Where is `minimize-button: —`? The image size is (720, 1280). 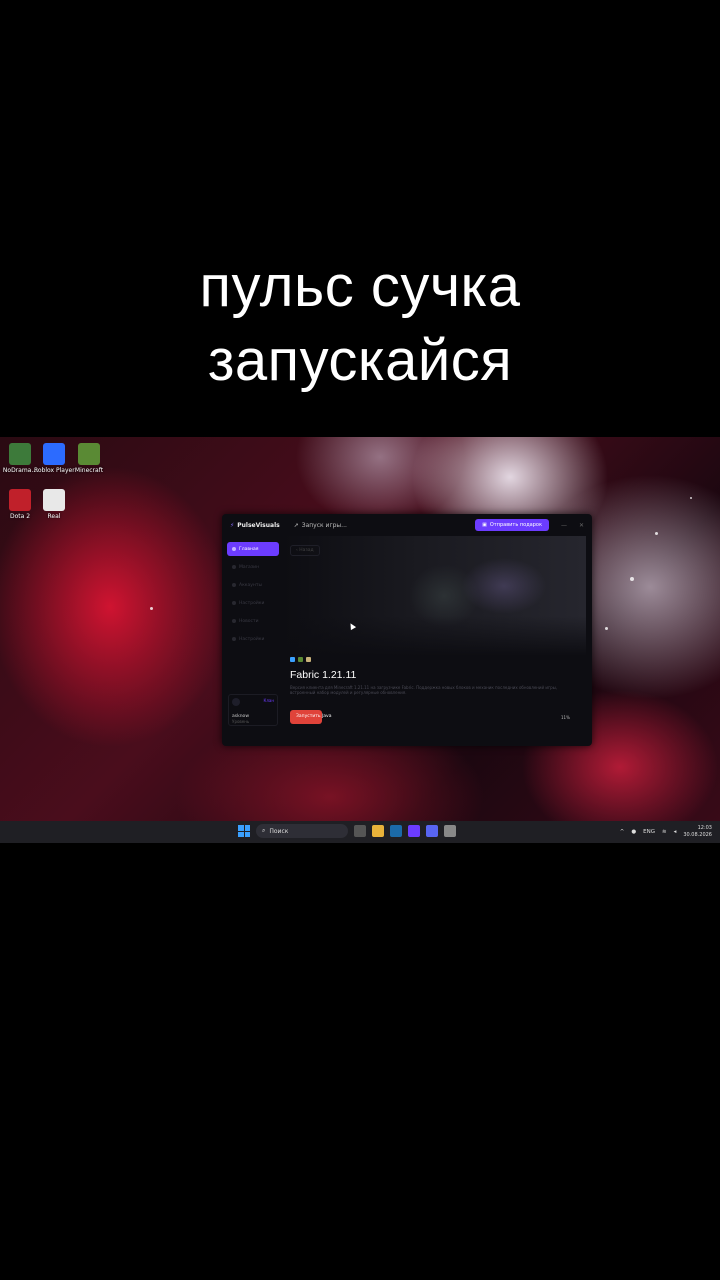
minimize-button: — is located at coordinates (564, 525).